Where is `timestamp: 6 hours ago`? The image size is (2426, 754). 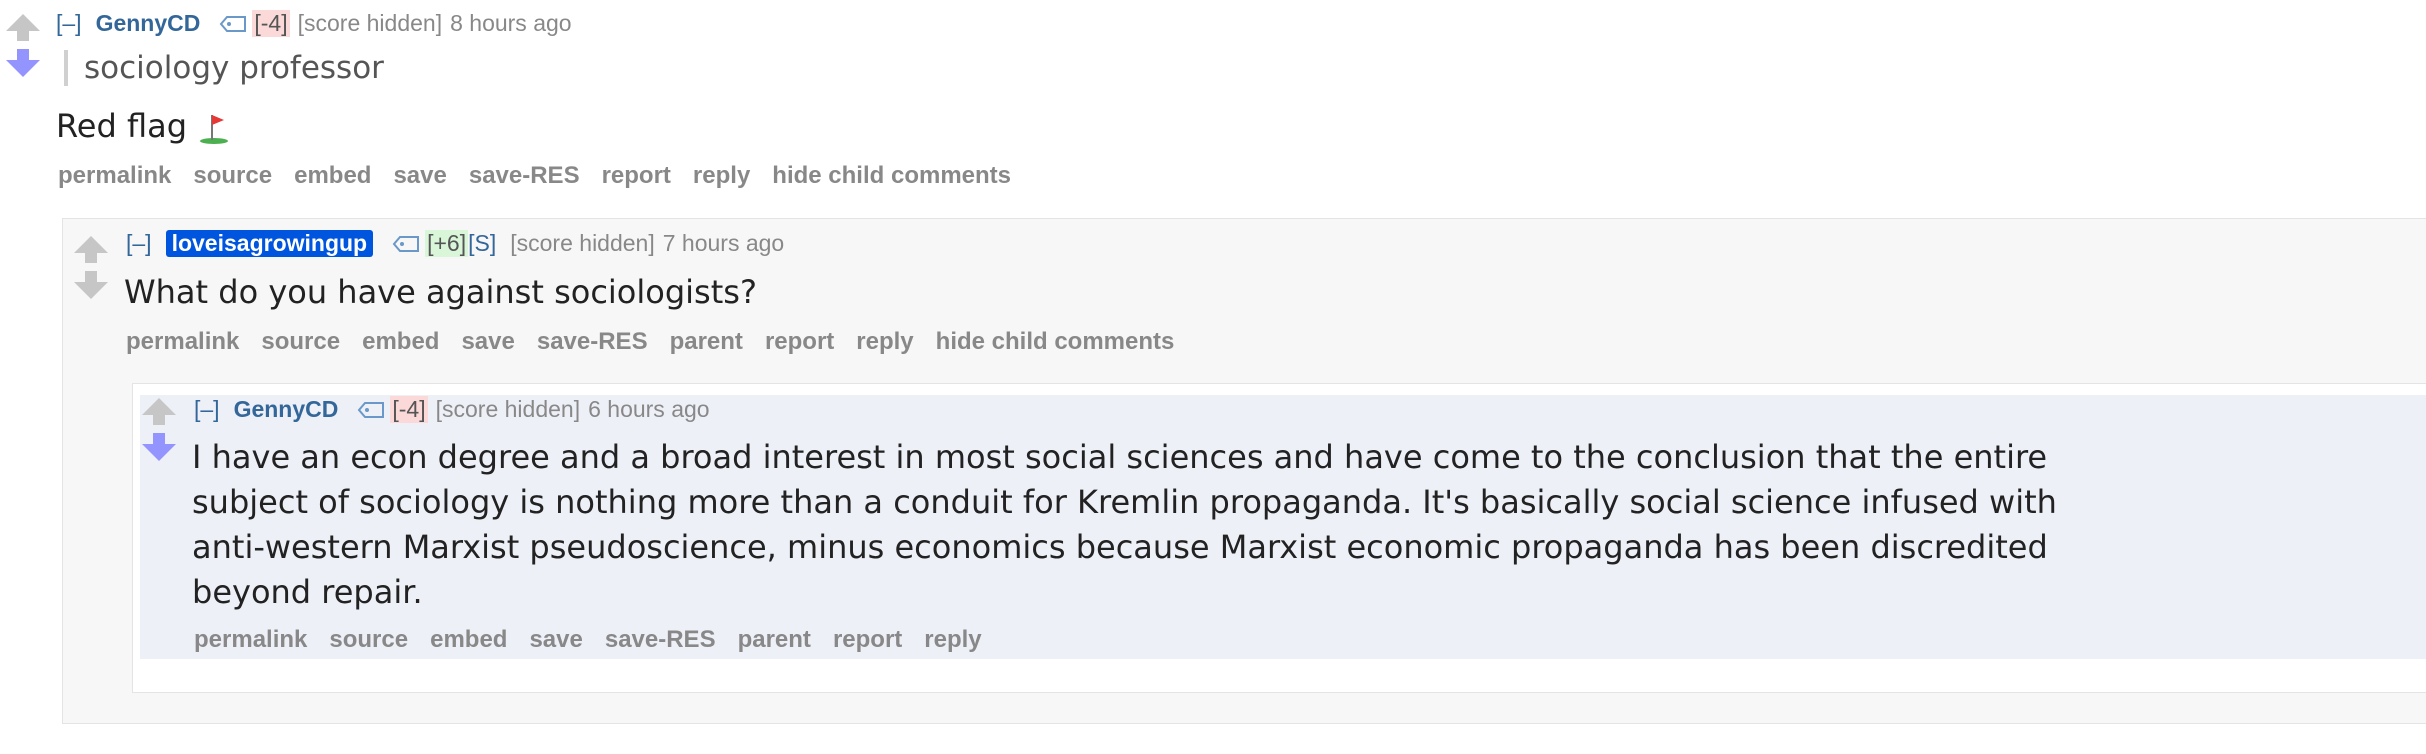 timestamp: 6 hours ago is located at coordinates (649, 409).